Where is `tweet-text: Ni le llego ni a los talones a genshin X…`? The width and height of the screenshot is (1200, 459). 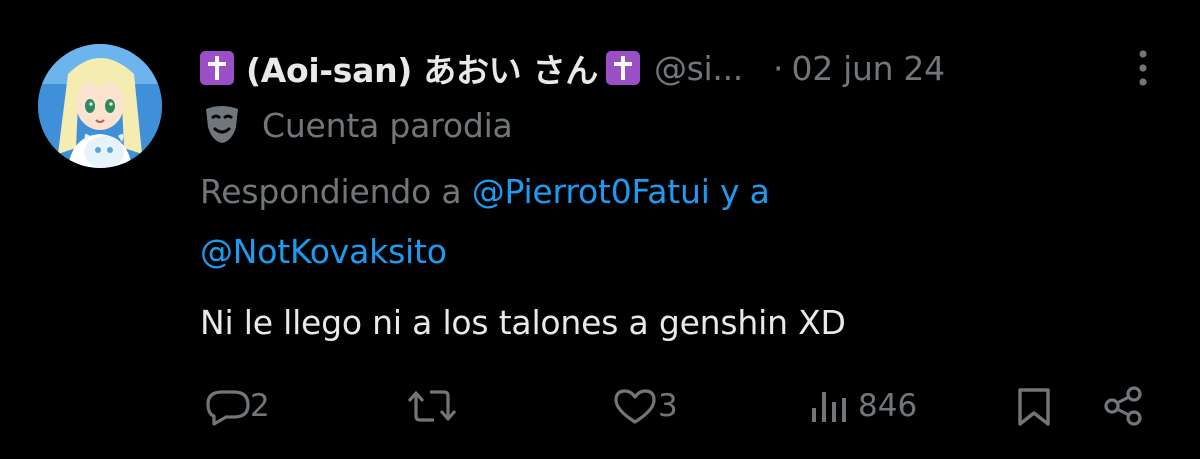 tweet-text: Ni le llego ni a los talones a genshin X… is located at coordinates (523, 322).